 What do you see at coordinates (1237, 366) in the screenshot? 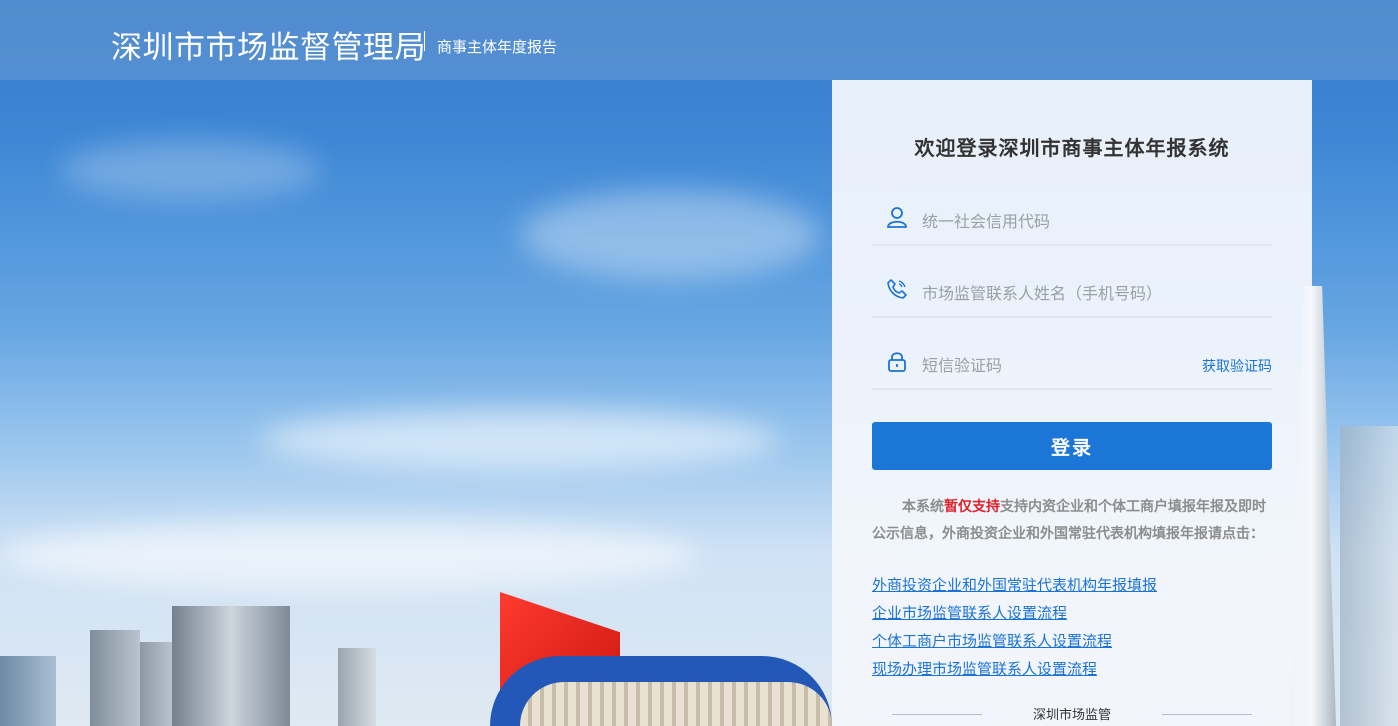
I see `get-code-link: 获取验证码` at bounding box center [1237, 366].